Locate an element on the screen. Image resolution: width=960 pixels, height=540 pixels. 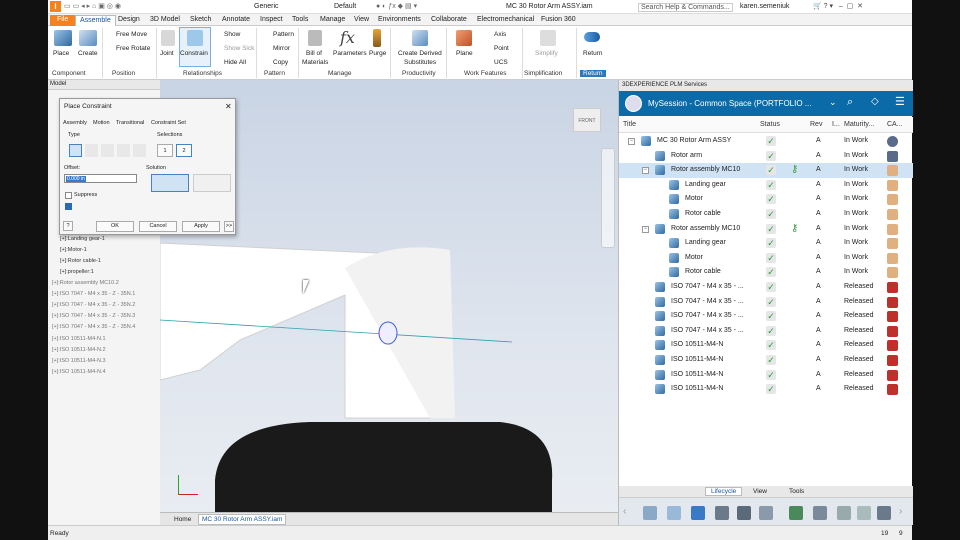
create-icon is located at coordinates (88, 38).